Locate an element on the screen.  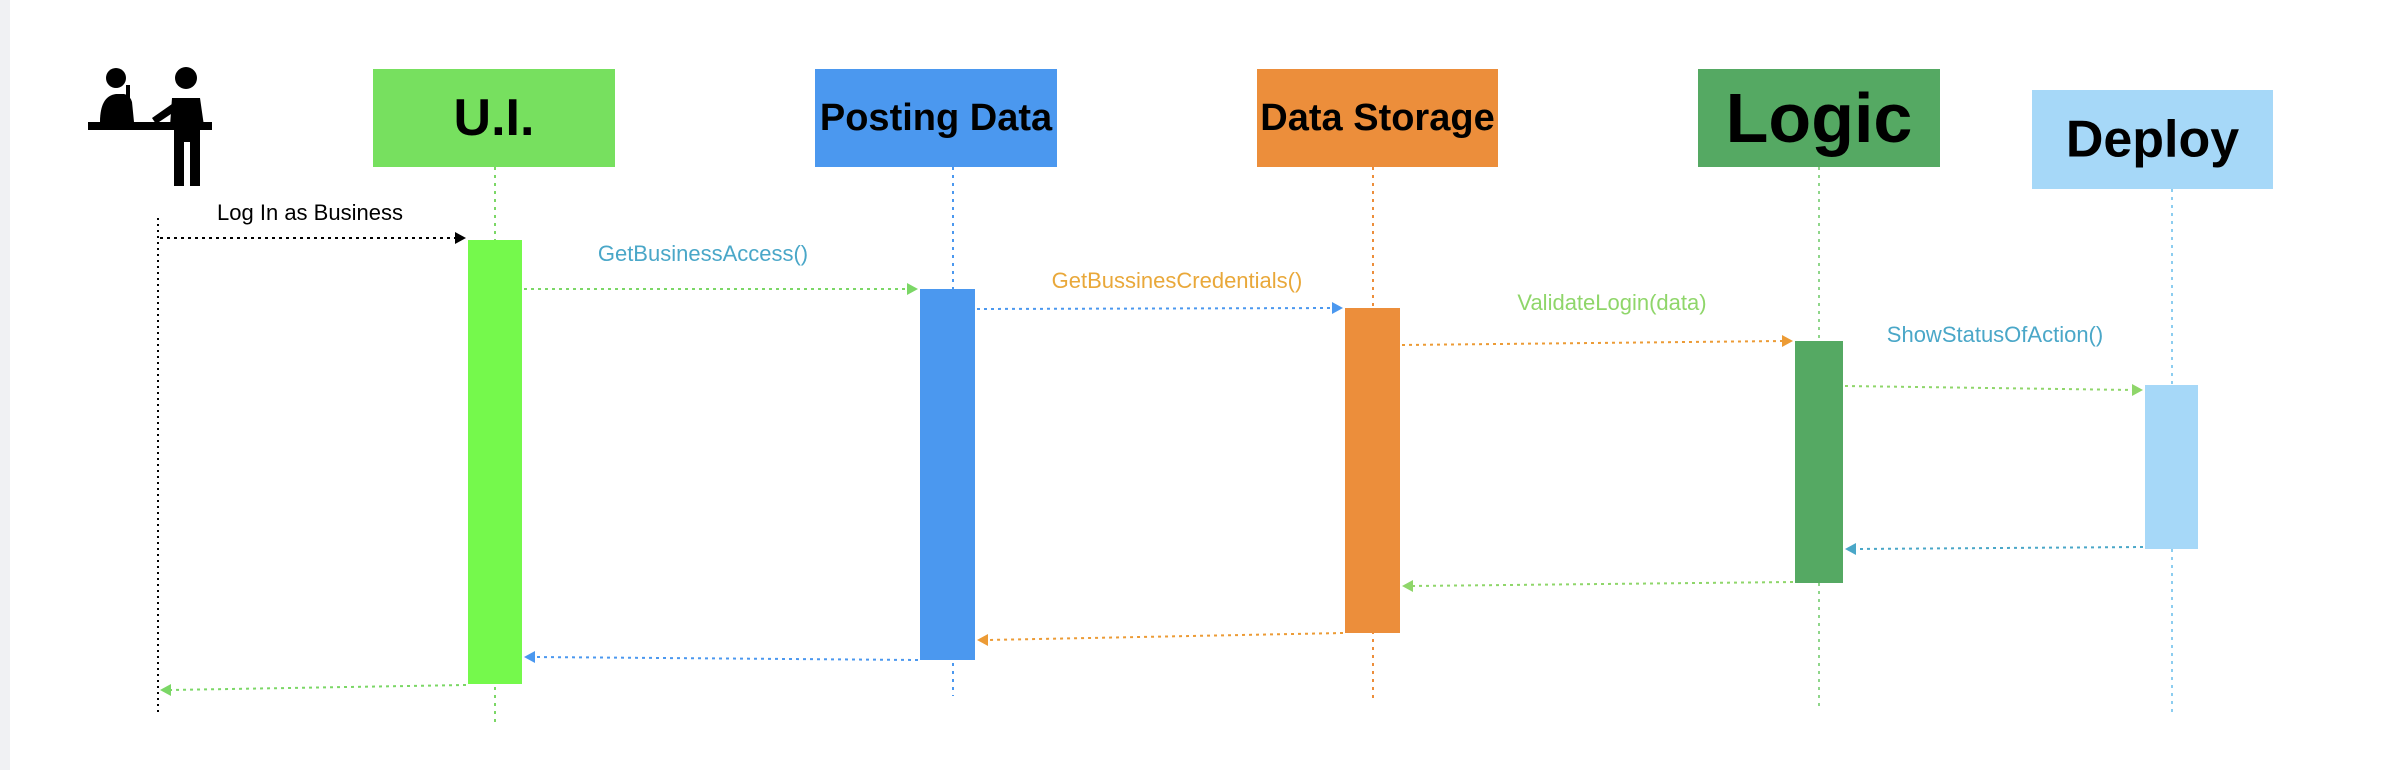
activation-bar-posting is located at coordinates (947, 474).